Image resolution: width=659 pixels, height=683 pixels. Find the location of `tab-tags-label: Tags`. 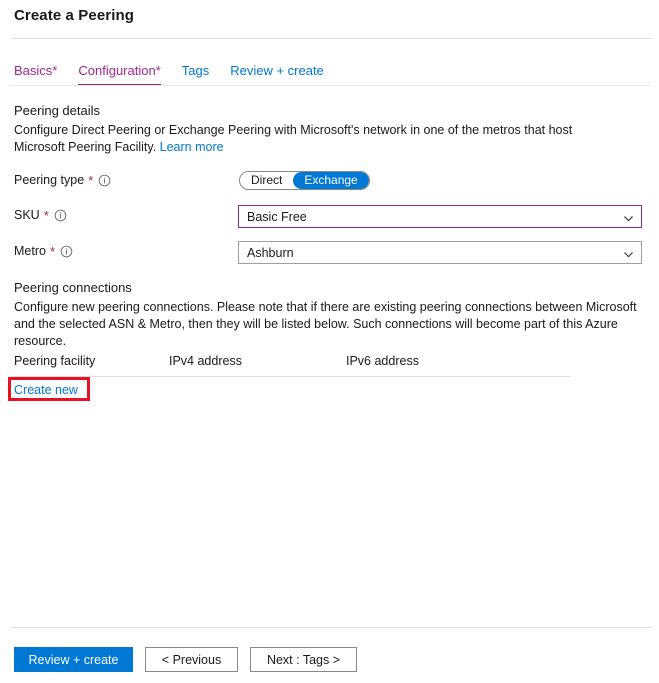

tab-tags-label: Tags is located at coordinates (195, 70).